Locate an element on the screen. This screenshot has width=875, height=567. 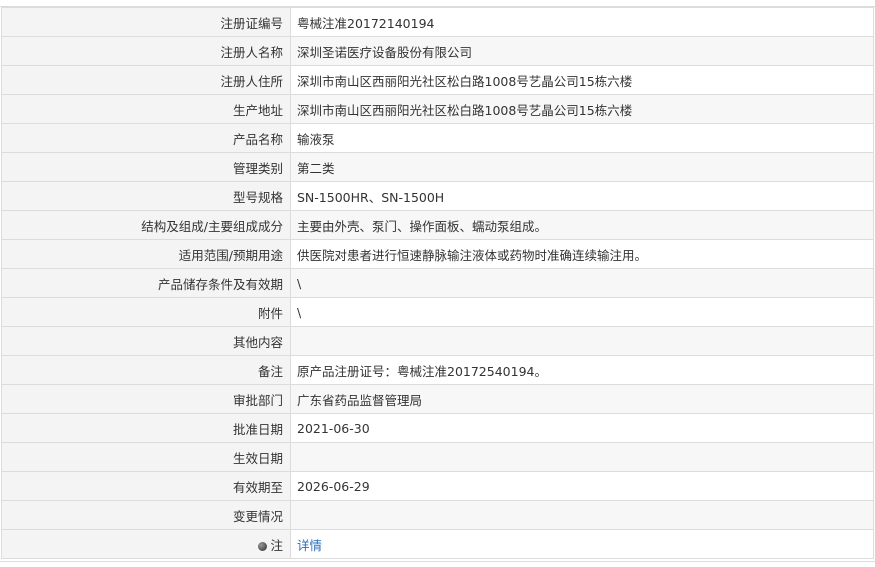
table-row: 注 详情 is located at coordinates (437, 544).